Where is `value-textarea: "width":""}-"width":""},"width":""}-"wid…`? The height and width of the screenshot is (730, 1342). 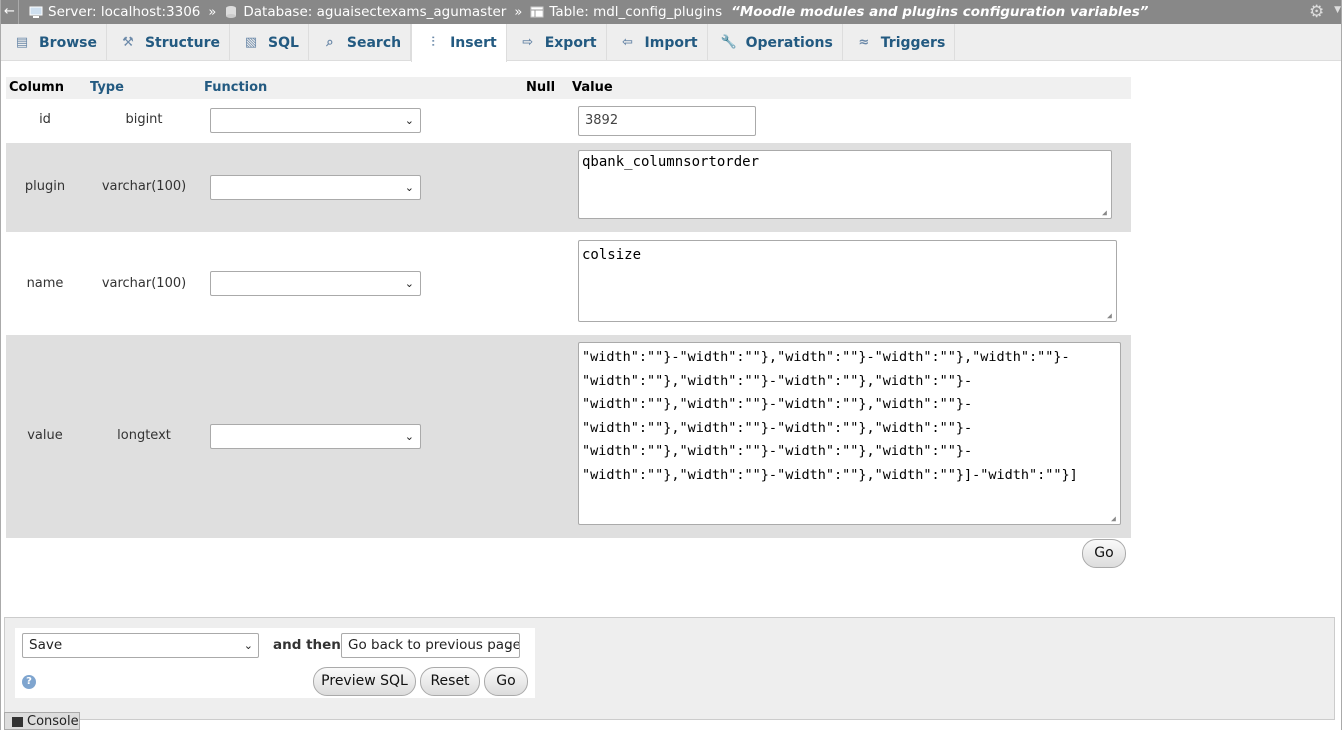 value-textarea: "width":""}-"width":""},"width":""}-"wid… is located at coordinates (849, 433).